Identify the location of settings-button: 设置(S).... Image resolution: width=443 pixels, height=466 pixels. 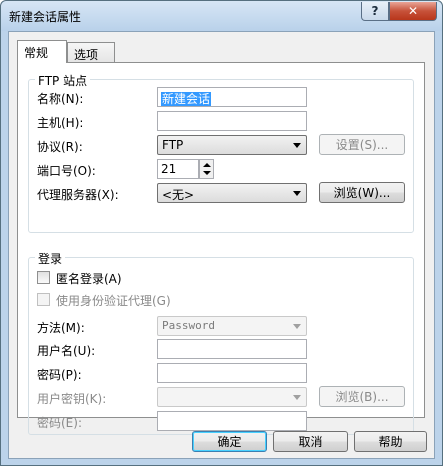
(362, 144).